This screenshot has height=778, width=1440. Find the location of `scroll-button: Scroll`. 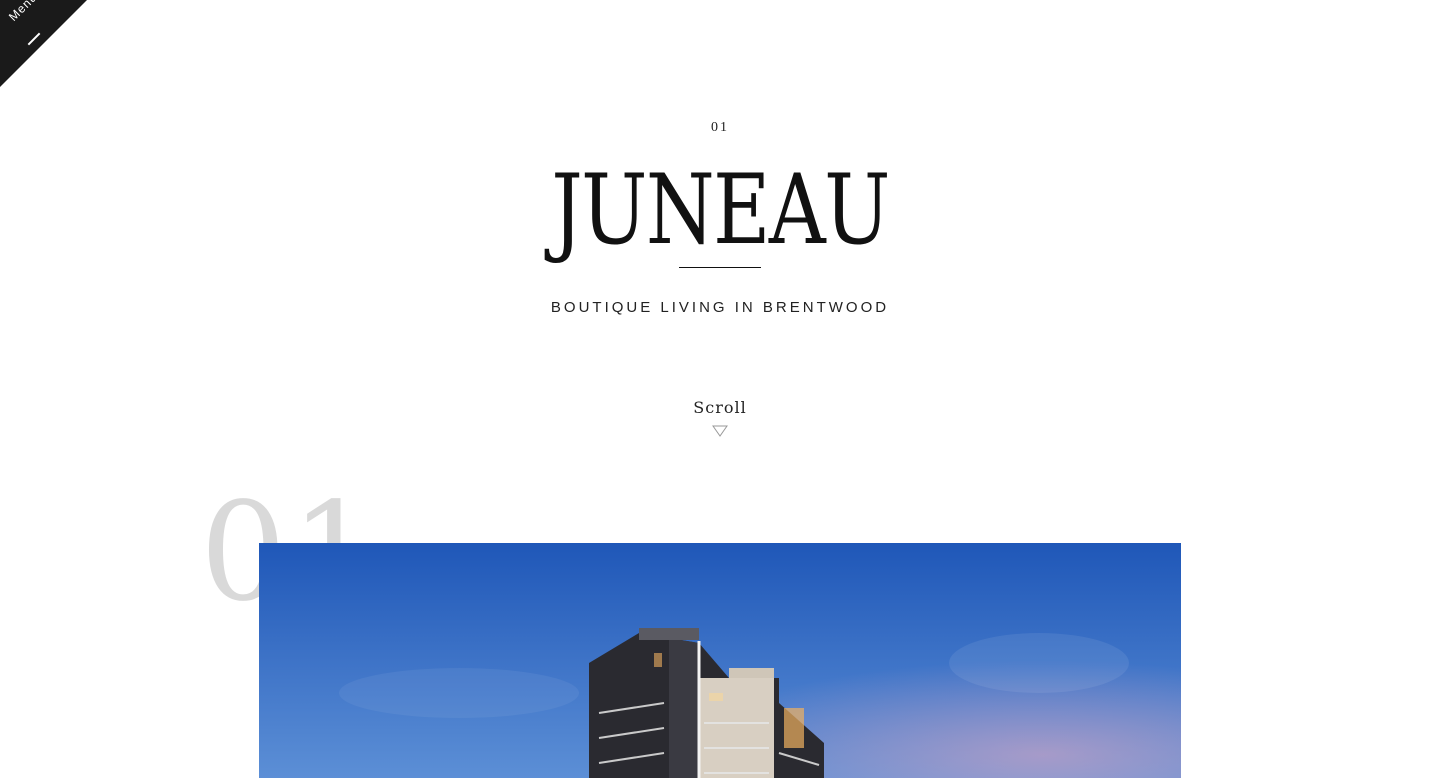

scroll-button: Scroll is located at coordinates (720, 423).